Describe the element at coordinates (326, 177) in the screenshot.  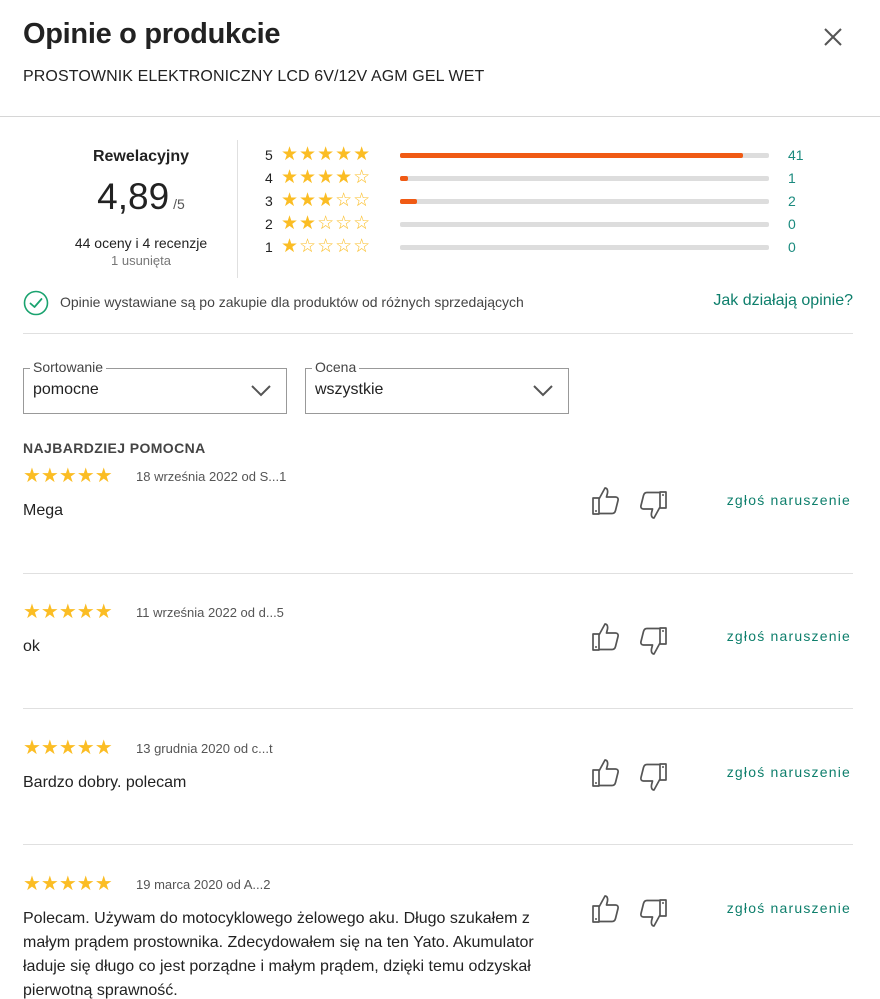
I see `star-icons: ★★★★☆` at that location.